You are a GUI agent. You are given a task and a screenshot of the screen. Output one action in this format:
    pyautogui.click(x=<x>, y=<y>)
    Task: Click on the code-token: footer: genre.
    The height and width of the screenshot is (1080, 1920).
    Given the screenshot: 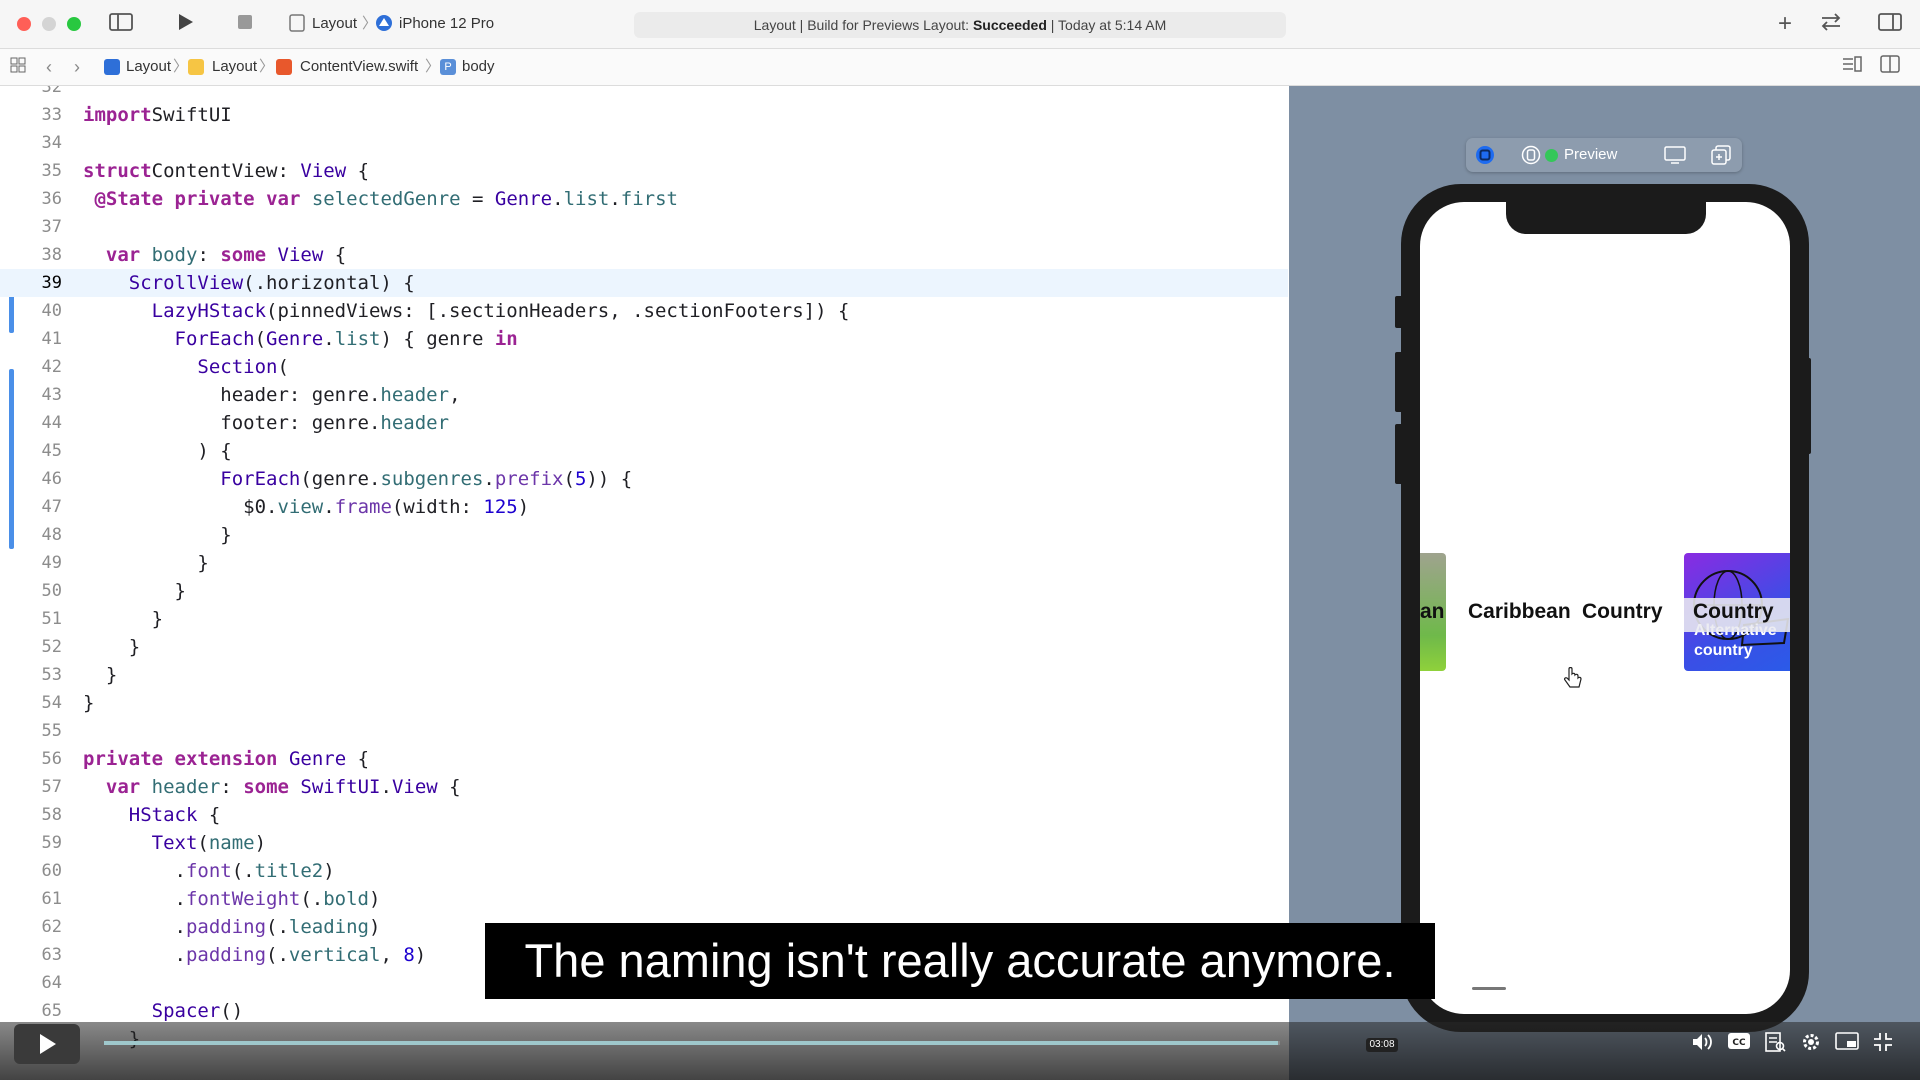 What is the action you would take?
    pyautogui.click(x=232, y=423)
    